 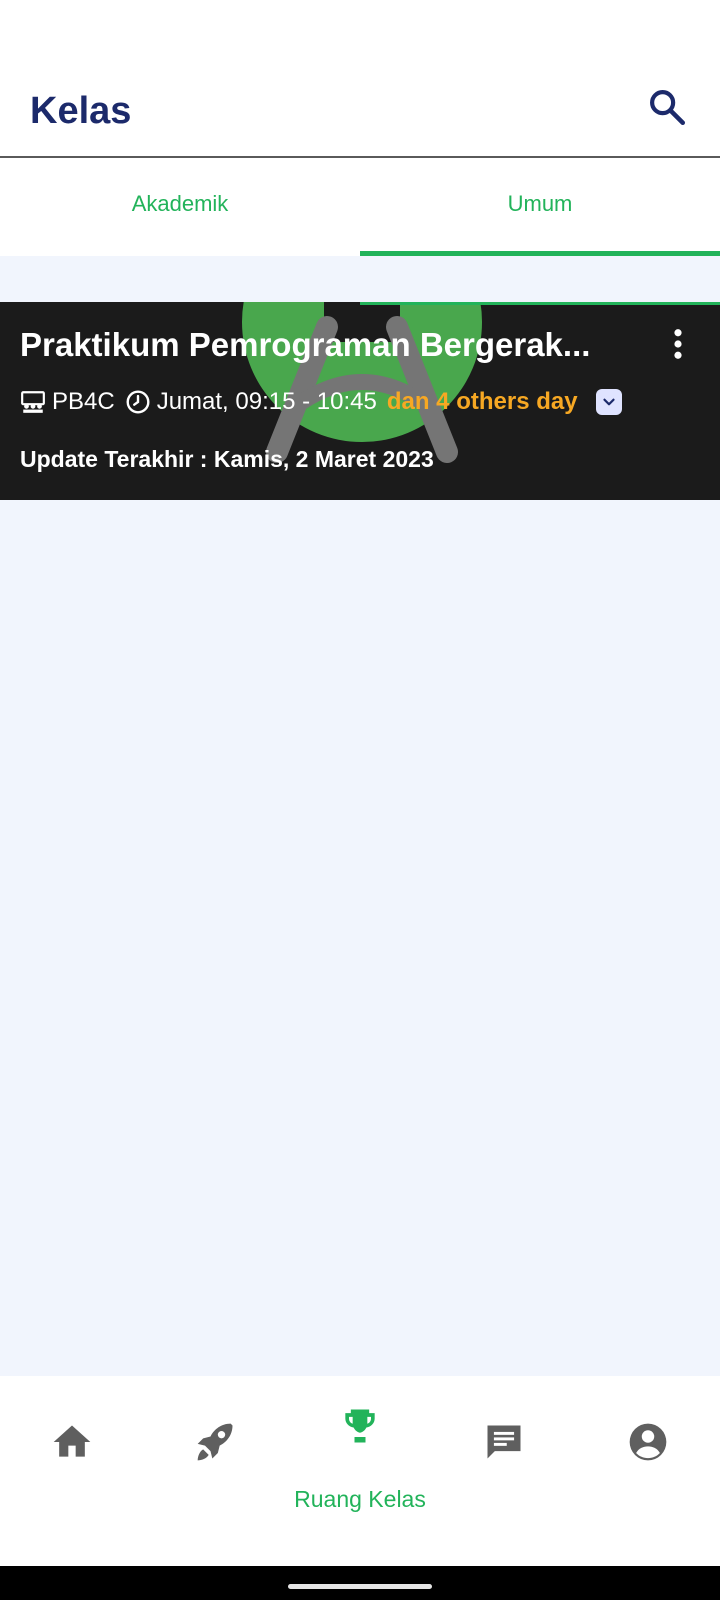 I want to click on last-update-text: Update Terakhir : Kamis, 2 Maret 2023, so click(x=227, y=459).